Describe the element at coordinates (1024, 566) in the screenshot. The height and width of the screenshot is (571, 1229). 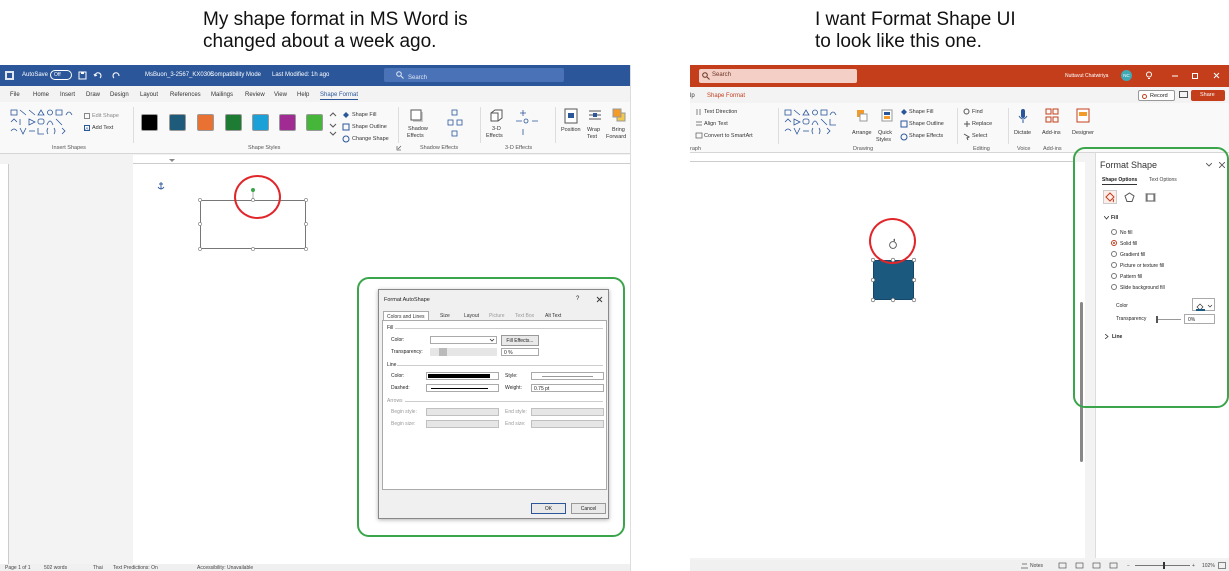
I see `notes-icon` at that location.